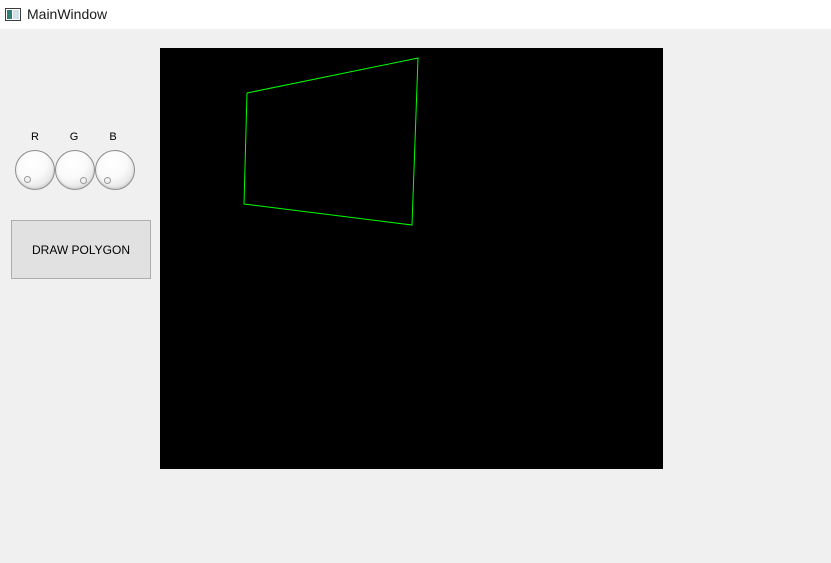 This screenshot has height=563, width=831. Describe the element at coordinates (35, 170) in the screenshot. I see `red-dial` at that location.